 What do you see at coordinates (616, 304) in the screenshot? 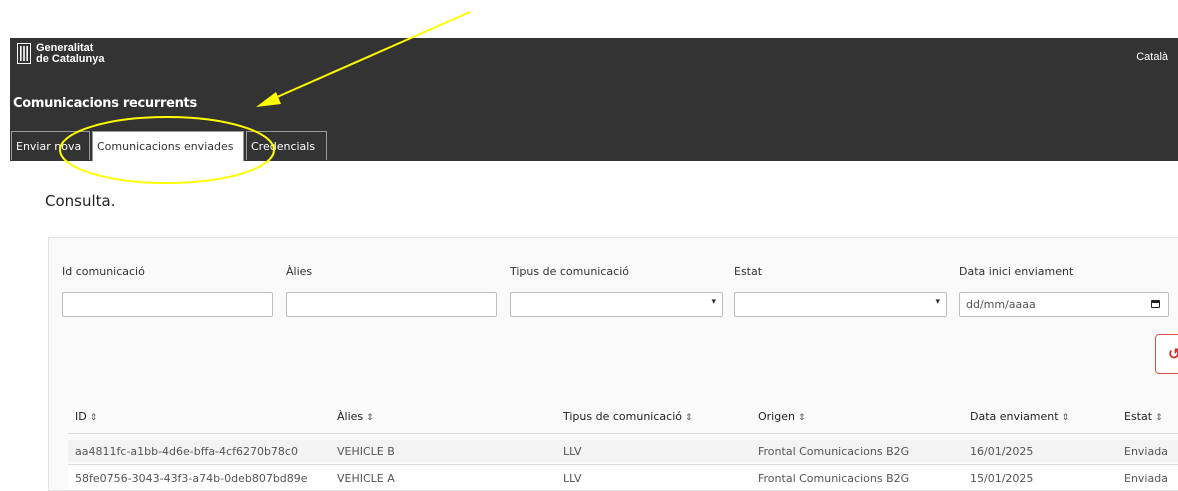
I see `tipus-comunicacio-select: ▾` at bounding box center [616, 304].